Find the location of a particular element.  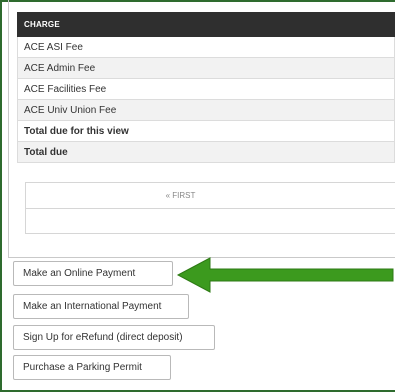

charge-name: ACE Univ Union Fee is located at coordinates (206, 110).